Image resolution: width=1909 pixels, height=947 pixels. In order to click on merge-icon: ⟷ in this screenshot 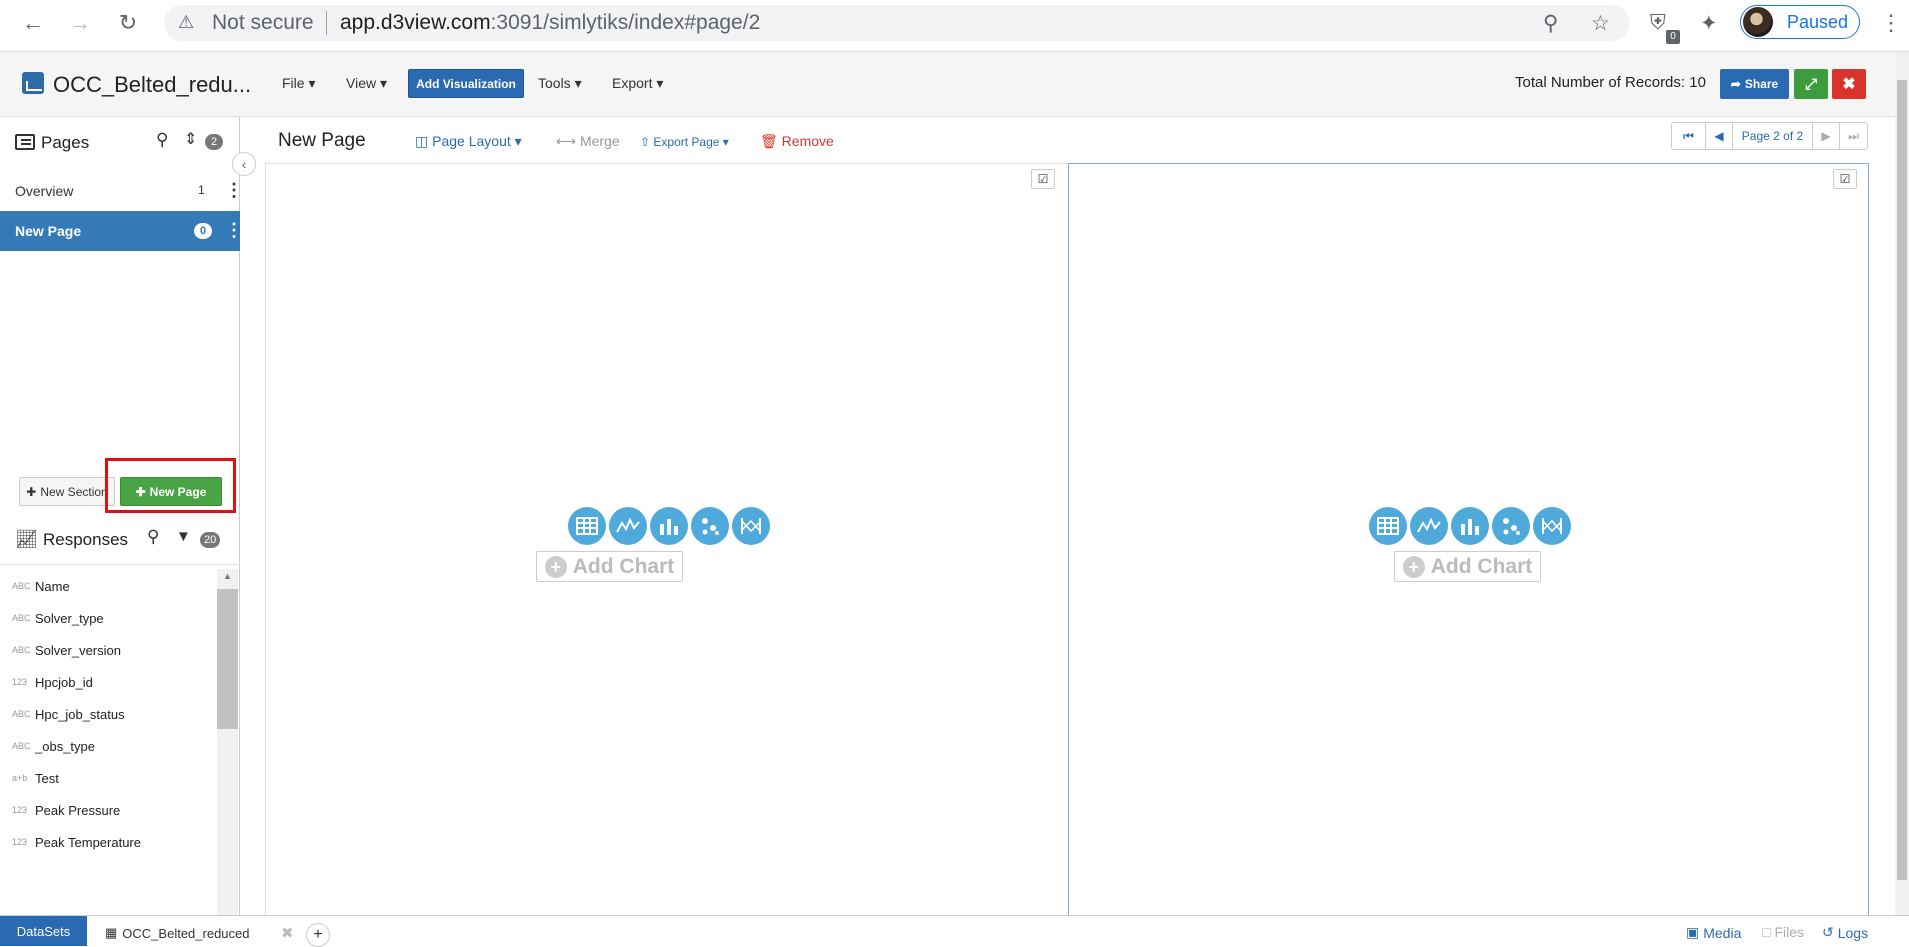, I will do `click(566, 141)`.